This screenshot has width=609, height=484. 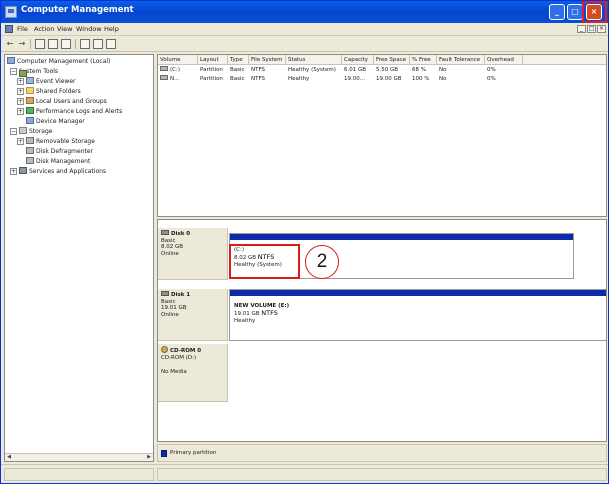 What do you see at coordinates (174, 372) in the screenshot?
I see `cdrom-0-state: No Media` at bounding box center [174, 372].